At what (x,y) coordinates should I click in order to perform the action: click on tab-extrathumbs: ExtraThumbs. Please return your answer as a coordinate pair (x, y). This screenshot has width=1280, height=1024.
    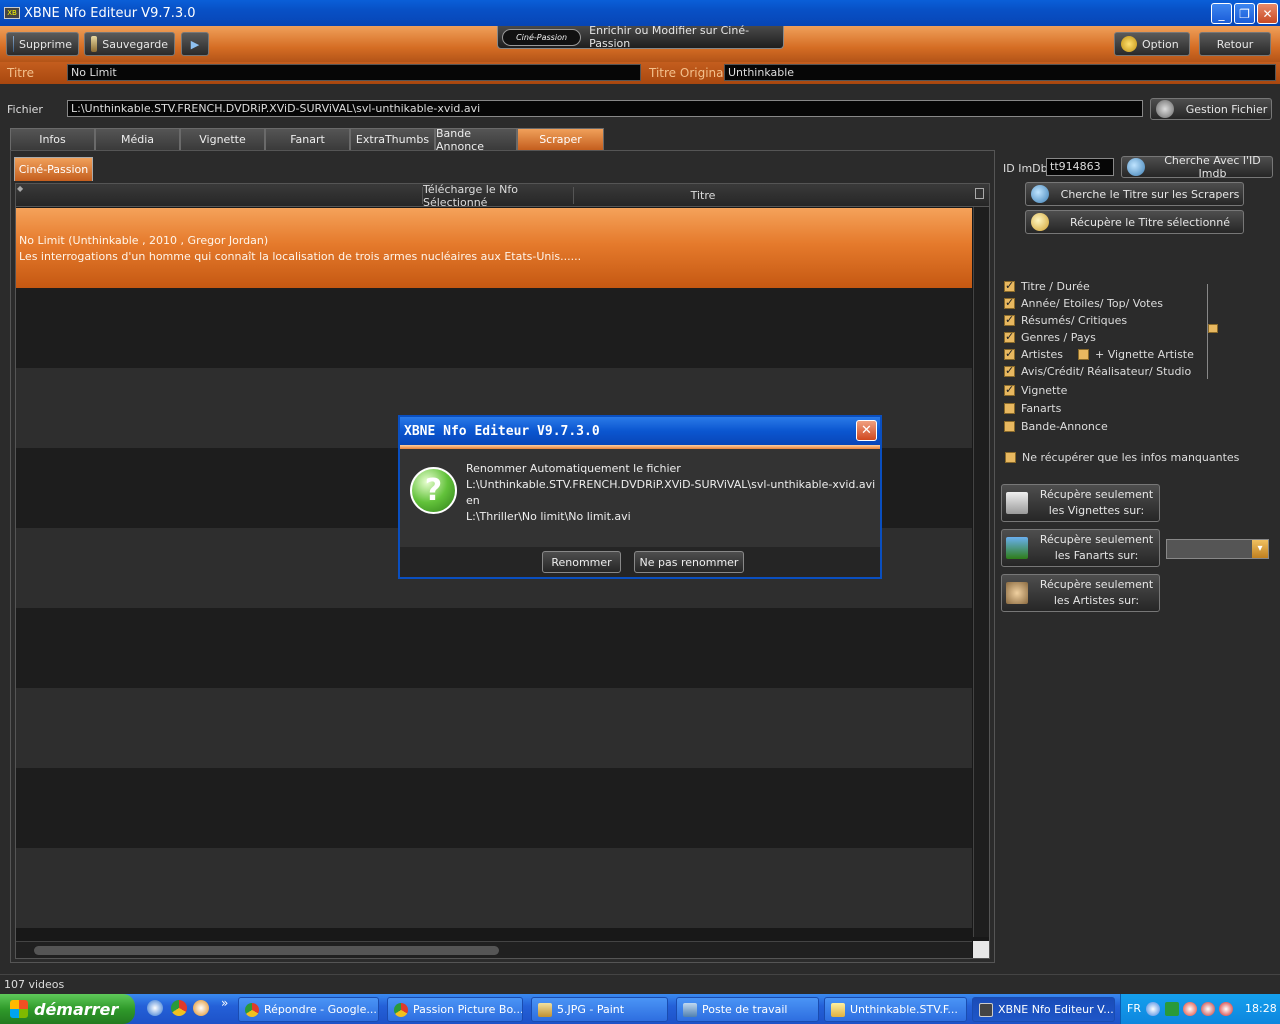
    Looking at the image, I should click on (392, 139).